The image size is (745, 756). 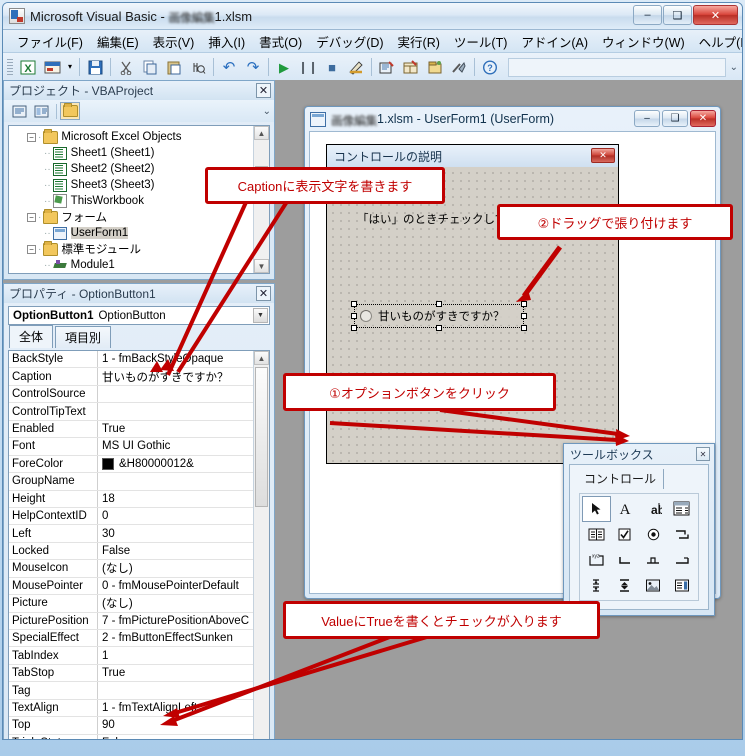 What do you see at coordinates (459, 67) in the screenshot?
I see `toolbox-icon` at bounding box center [459, 67].